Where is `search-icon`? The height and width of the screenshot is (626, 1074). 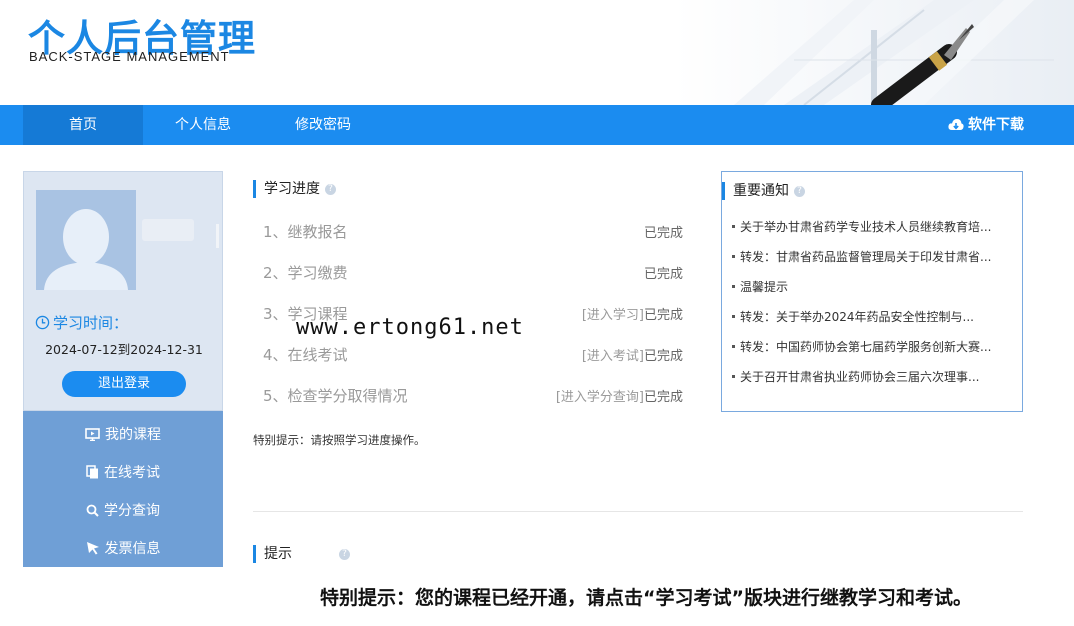
search-icon is located at coordinates (92, 510).